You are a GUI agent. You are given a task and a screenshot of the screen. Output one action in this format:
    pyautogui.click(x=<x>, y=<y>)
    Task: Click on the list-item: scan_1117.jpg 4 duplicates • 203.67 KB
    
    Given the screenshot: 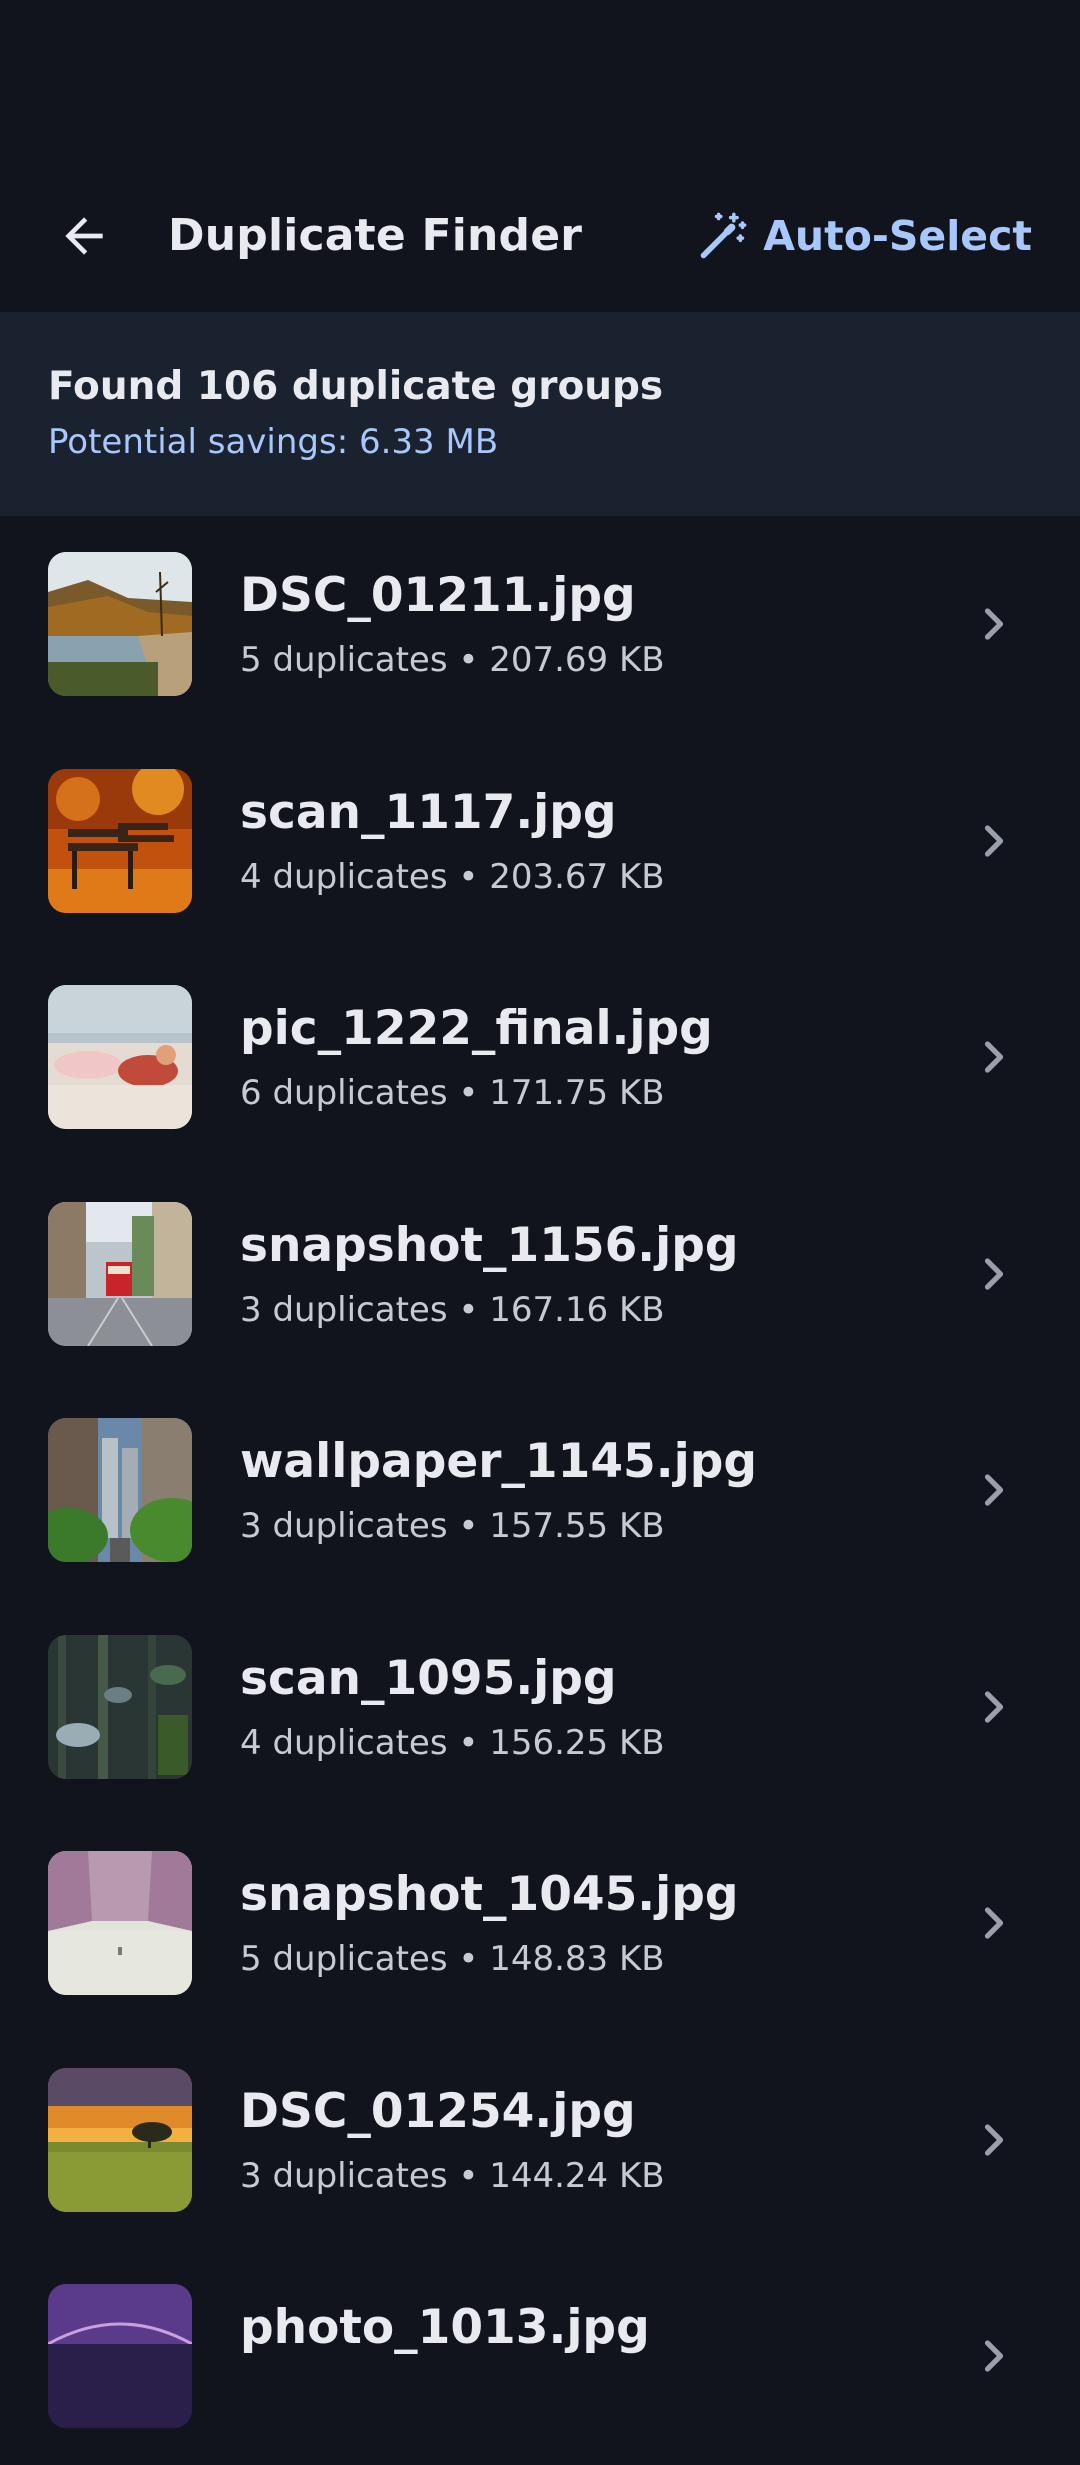 What is the action you would take?
    pyautogui.click(x=540, y=841)
    